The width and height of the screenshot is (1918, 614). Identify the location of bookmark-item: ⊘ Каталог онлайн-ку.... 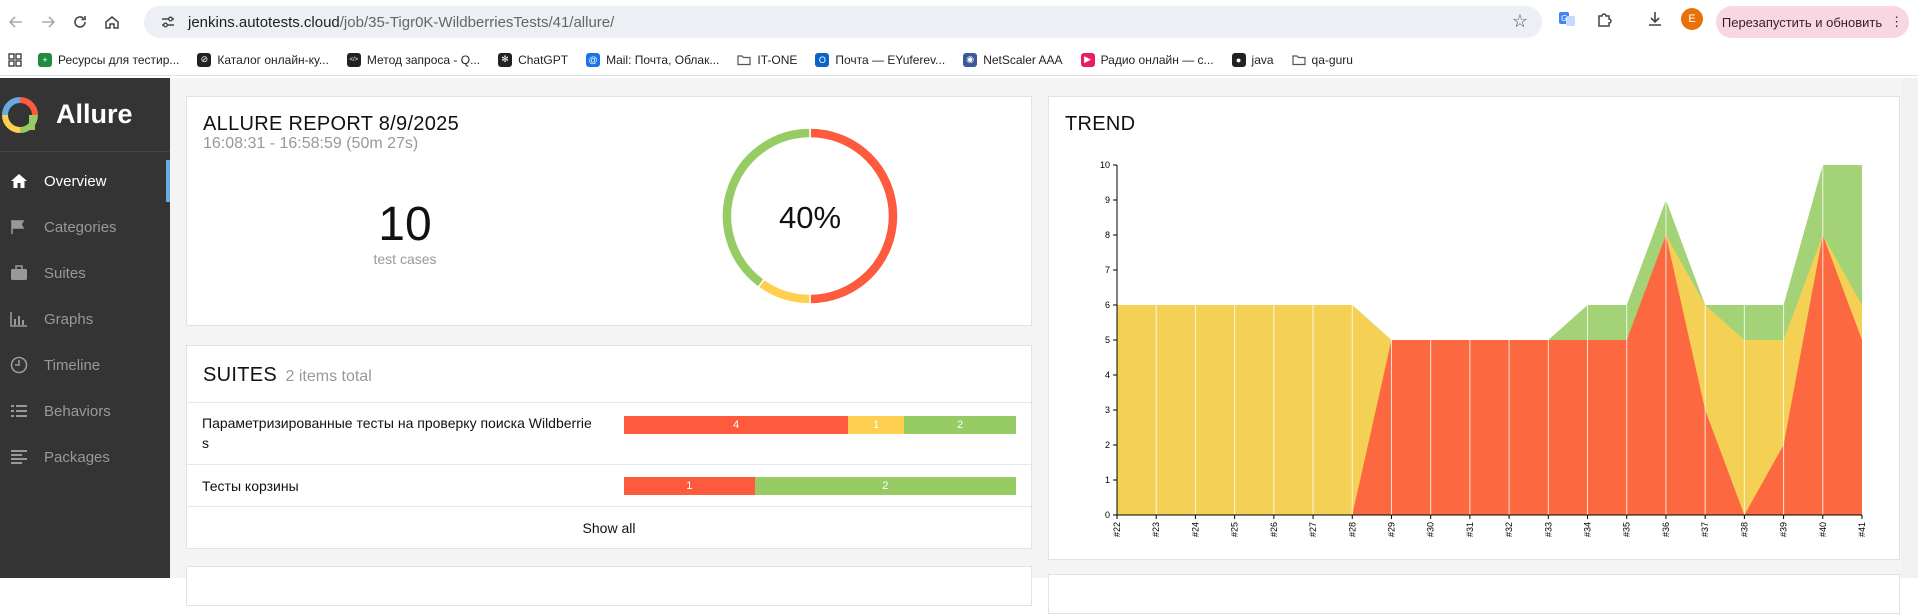
(263, 59).